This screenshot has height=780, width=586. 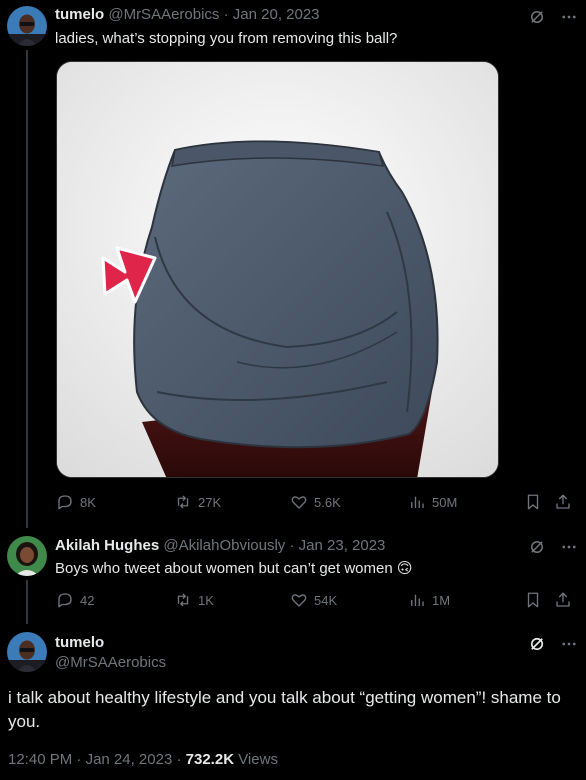 I want to click on views-count: 1M, so click(x=441, y=600).